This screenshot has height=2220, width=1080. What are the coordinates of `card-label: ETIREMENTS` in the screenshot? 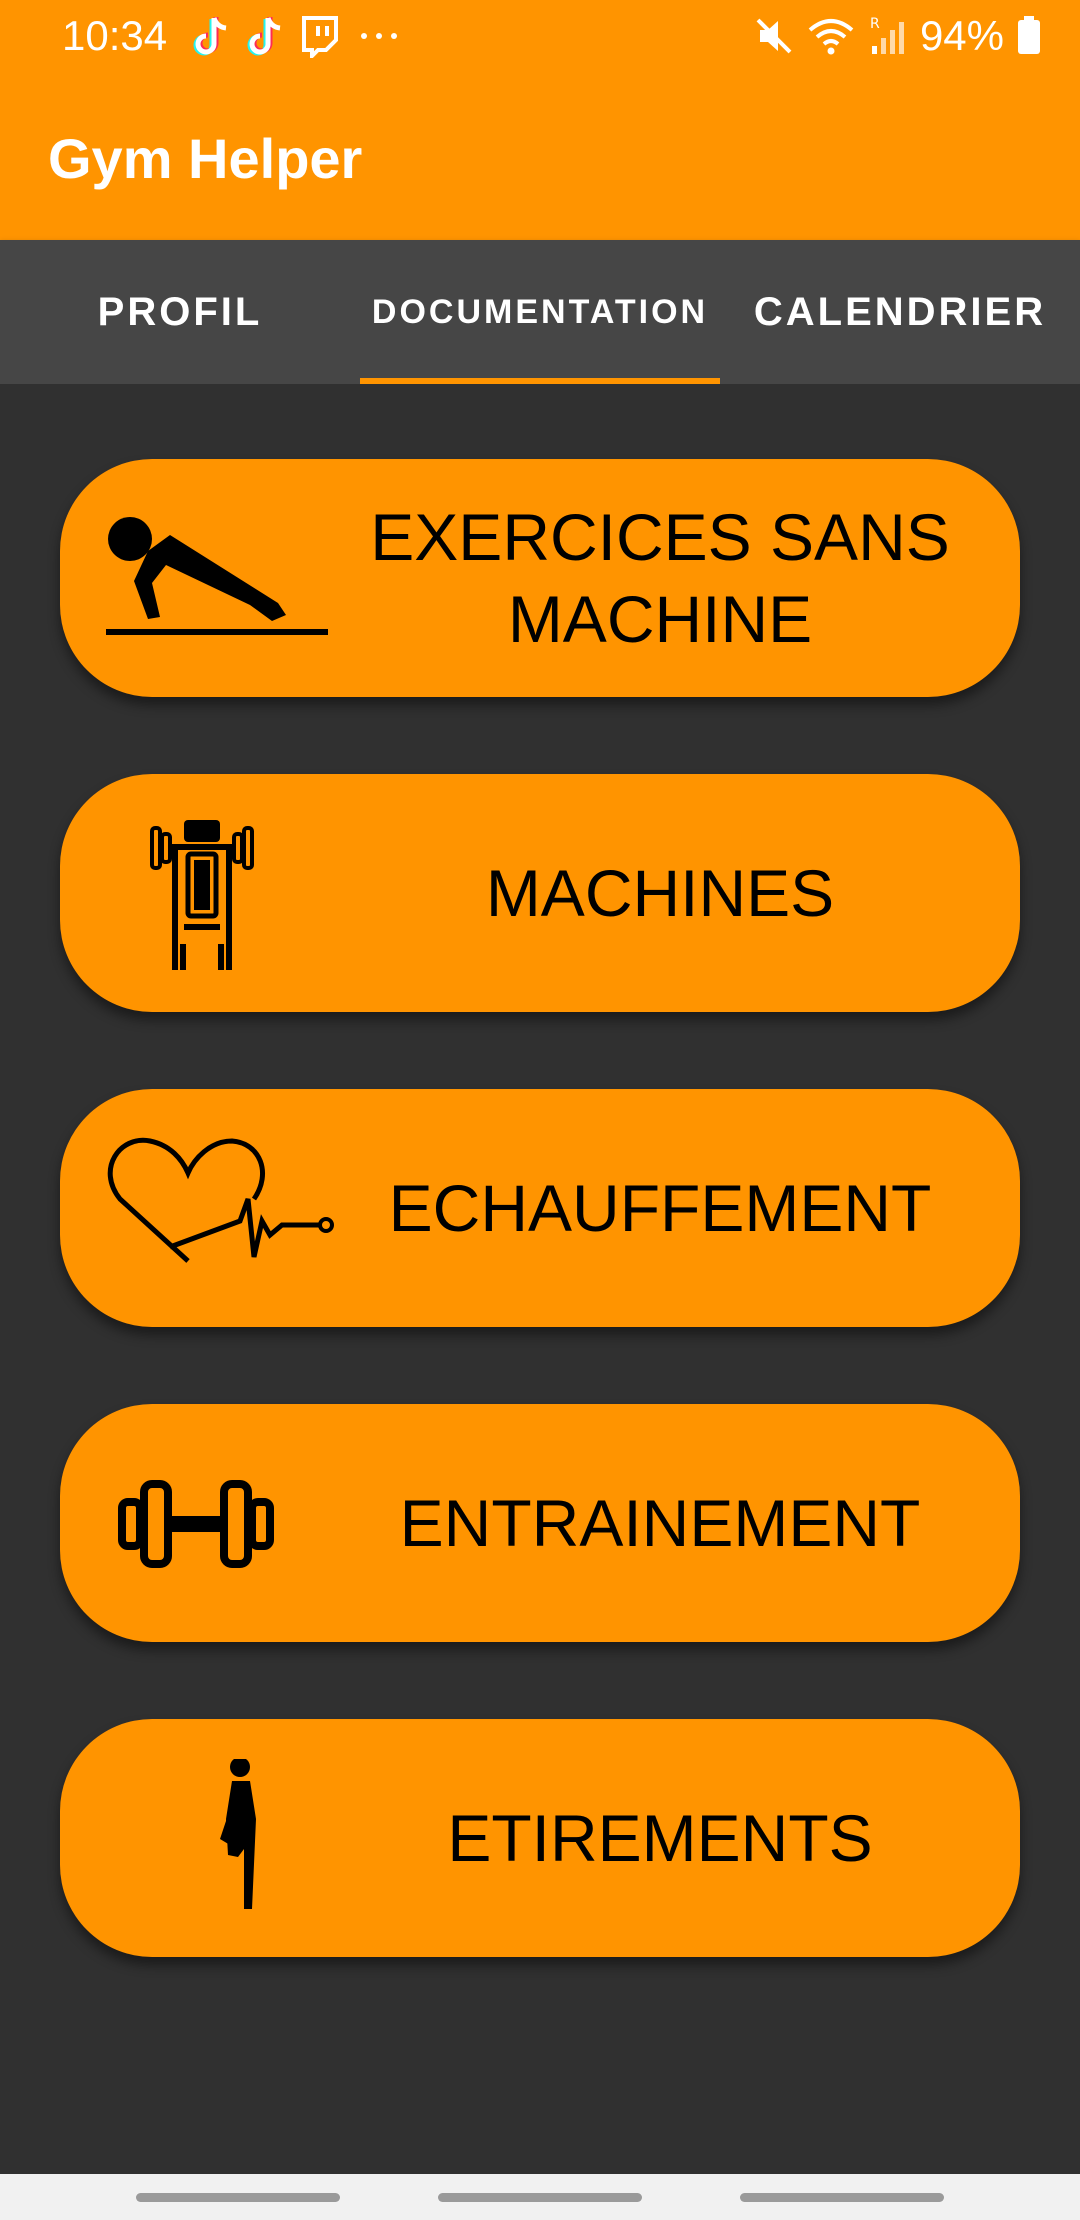 It's located at (660, 1838).